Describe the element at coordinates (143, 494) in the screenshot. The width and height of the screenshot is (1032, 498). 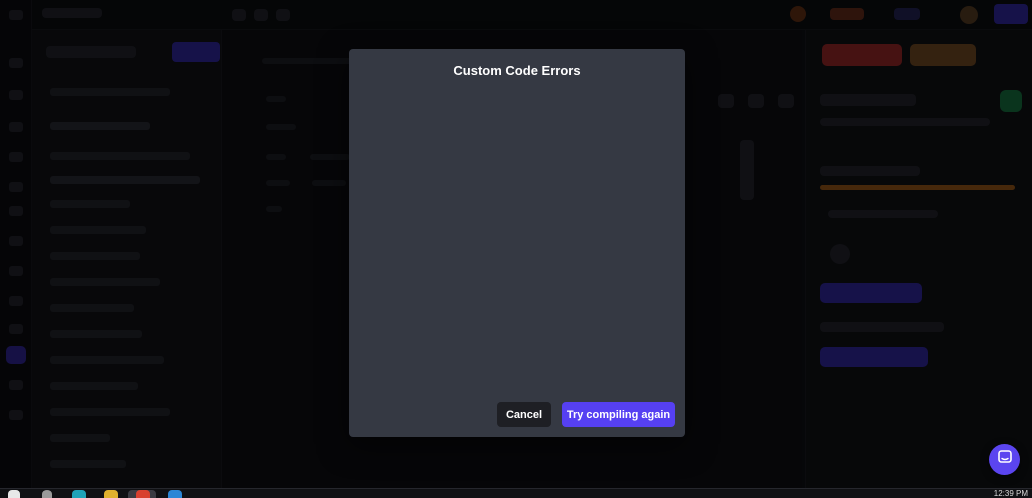
I see `chrome-icon` at that location.